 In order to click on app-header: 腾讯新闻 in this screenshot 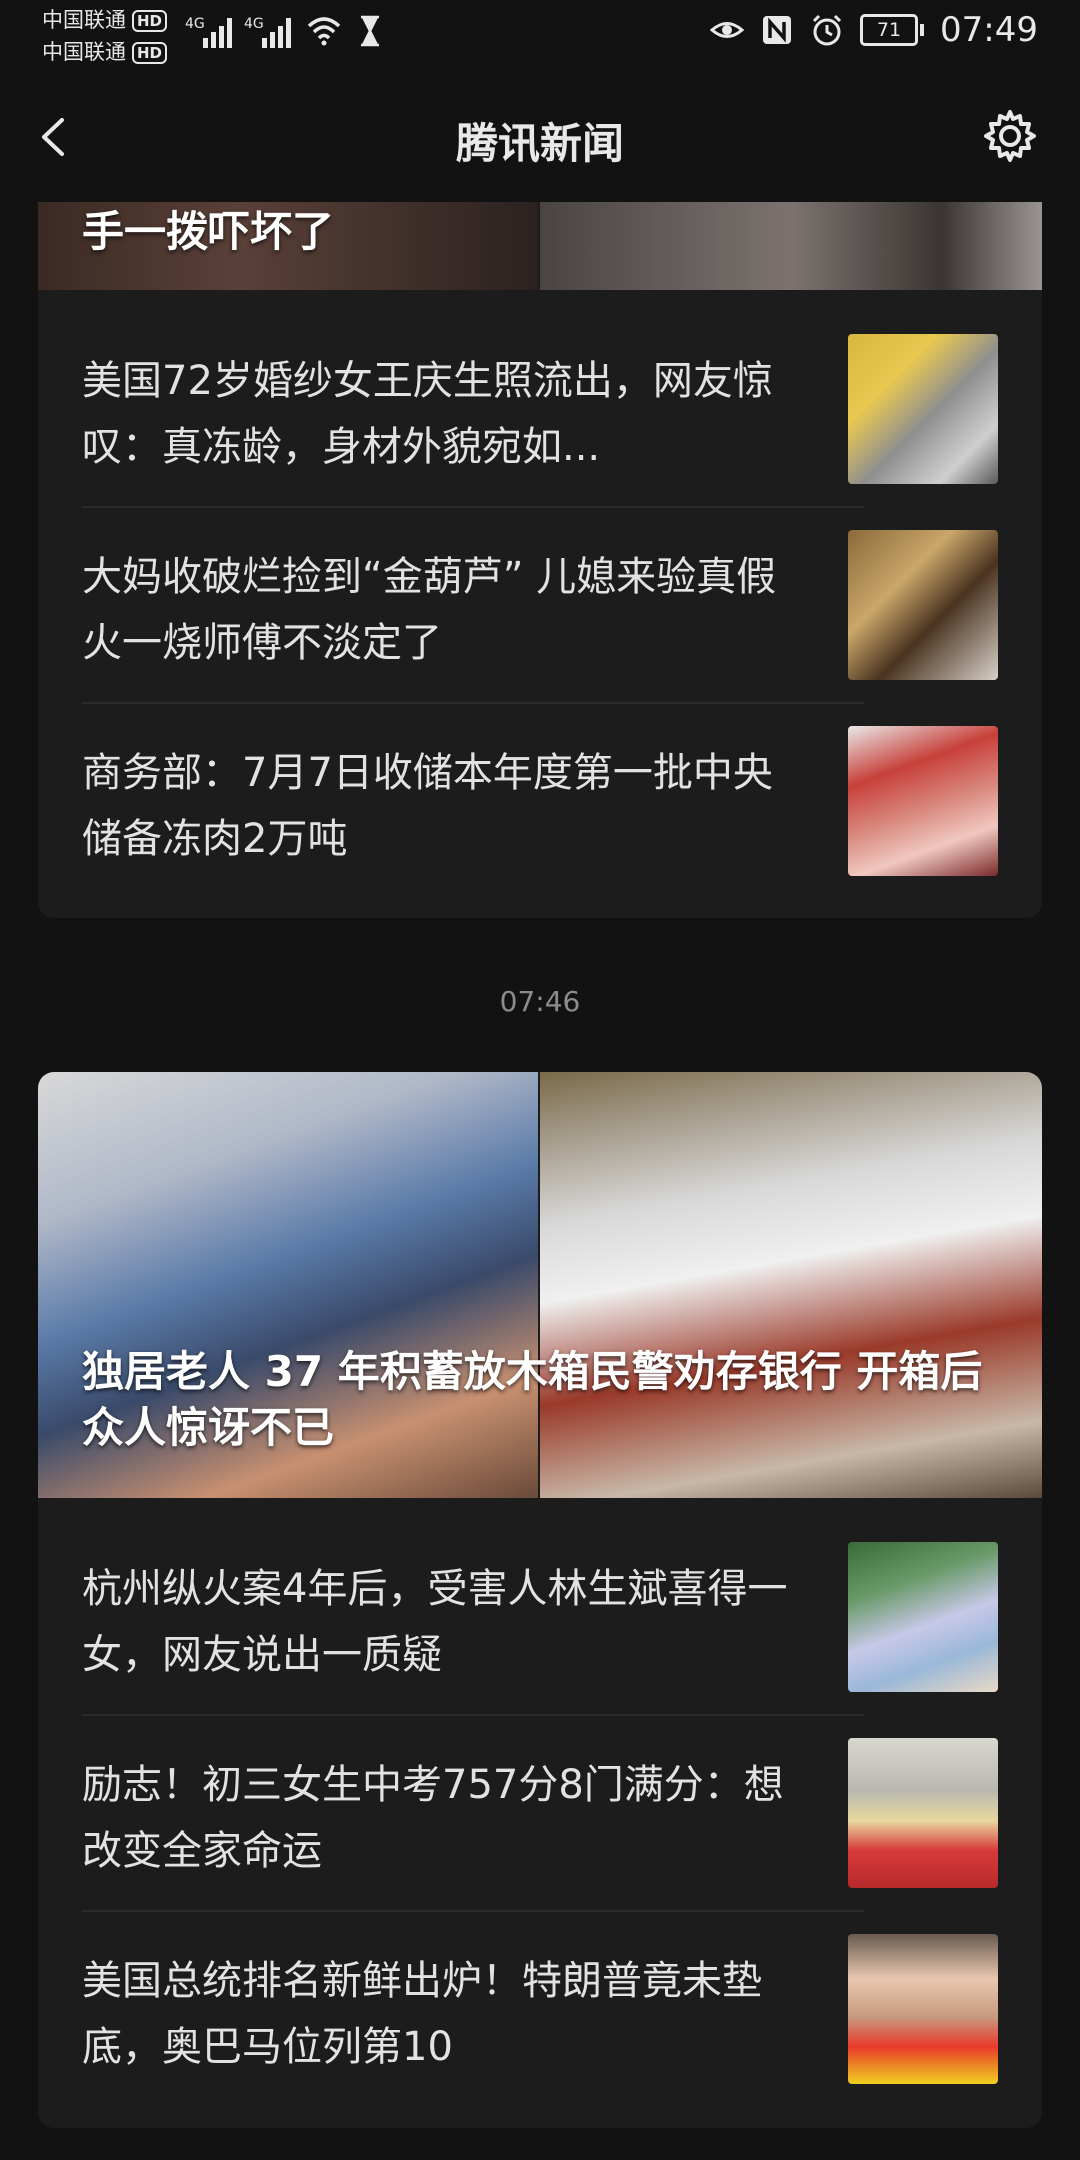, I will do `click(540, 137)`.